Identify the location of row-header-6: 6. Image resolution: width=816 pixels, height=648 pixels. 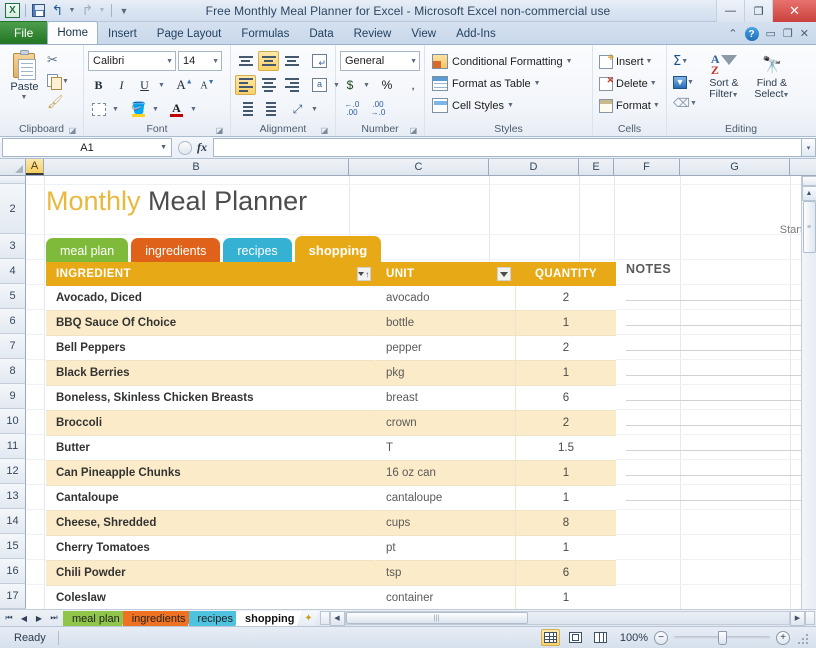
(13, 321).